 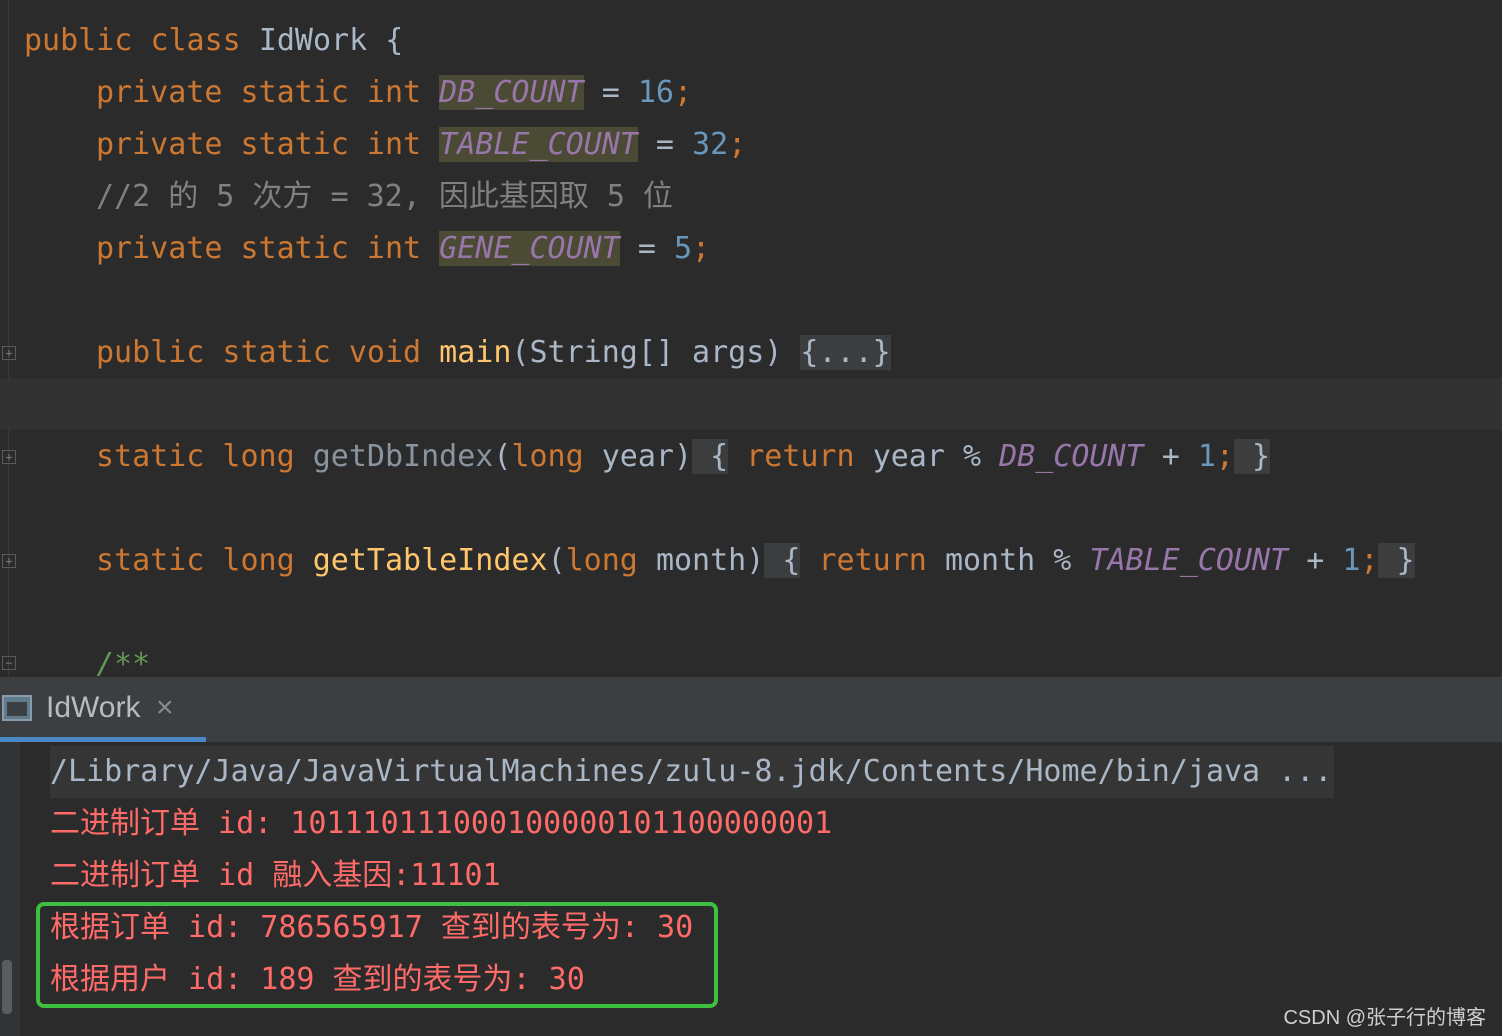 What do you see at coordinates (93, 707) in the screenshot?
I see `run-tab-label: IdWork` at bounding box center [93, 707].